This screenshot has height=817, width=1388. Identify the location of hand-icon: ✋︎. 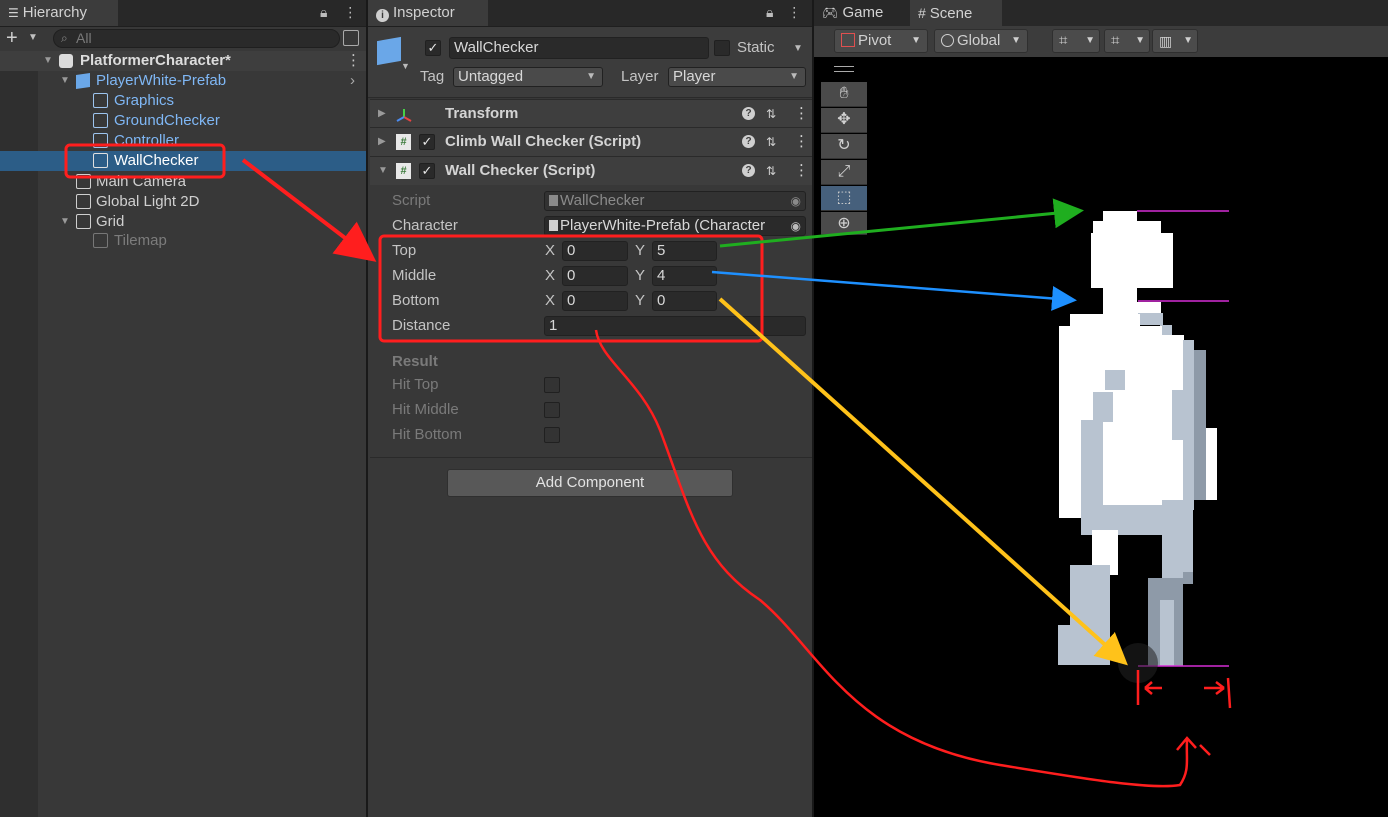
(844, 93).